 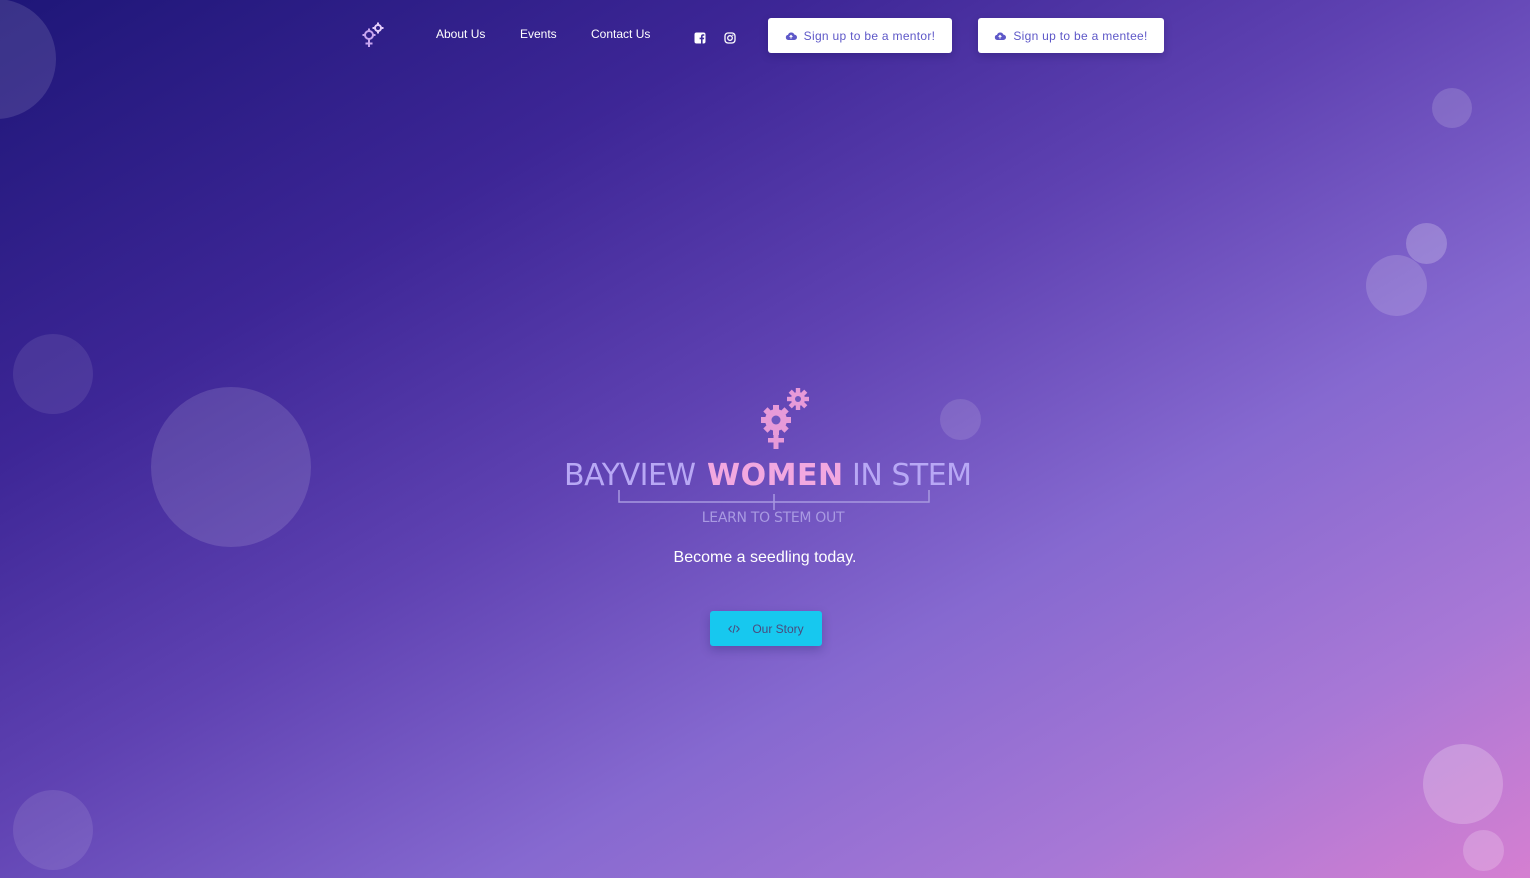 What do you see at coordinates (620, 34) in the screenshot?
I see `nav-link-contact-us: Contact Us` at bounding box center [620, 34].